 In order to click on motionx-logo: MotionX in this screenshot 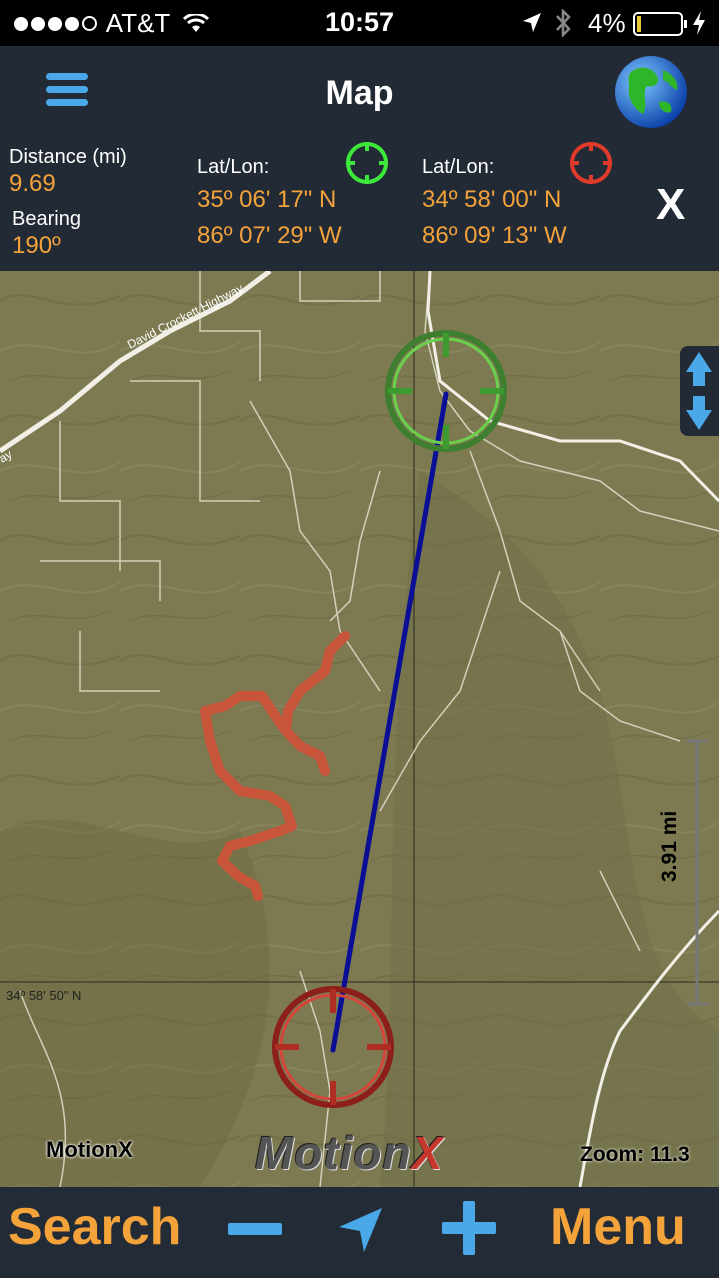, I will do `click(349, 1153)`.